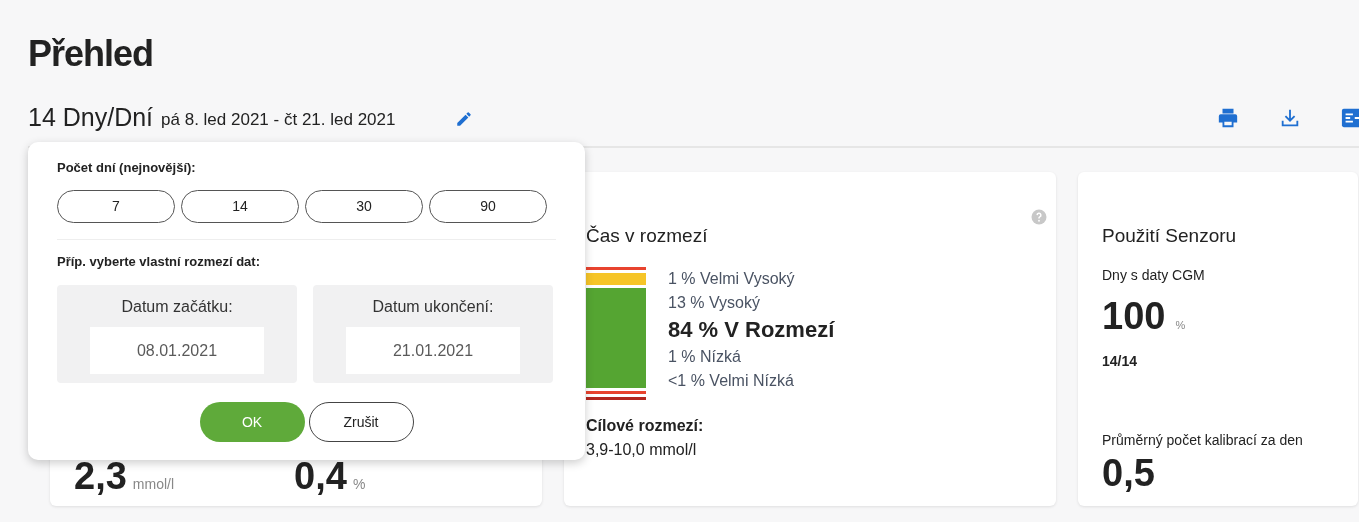 Image resolution: width=1359 pixels, height=522 pixels. I want to click on period-range: pá 8. led 2021 - čt 21. led 2021, so click(278, 120).